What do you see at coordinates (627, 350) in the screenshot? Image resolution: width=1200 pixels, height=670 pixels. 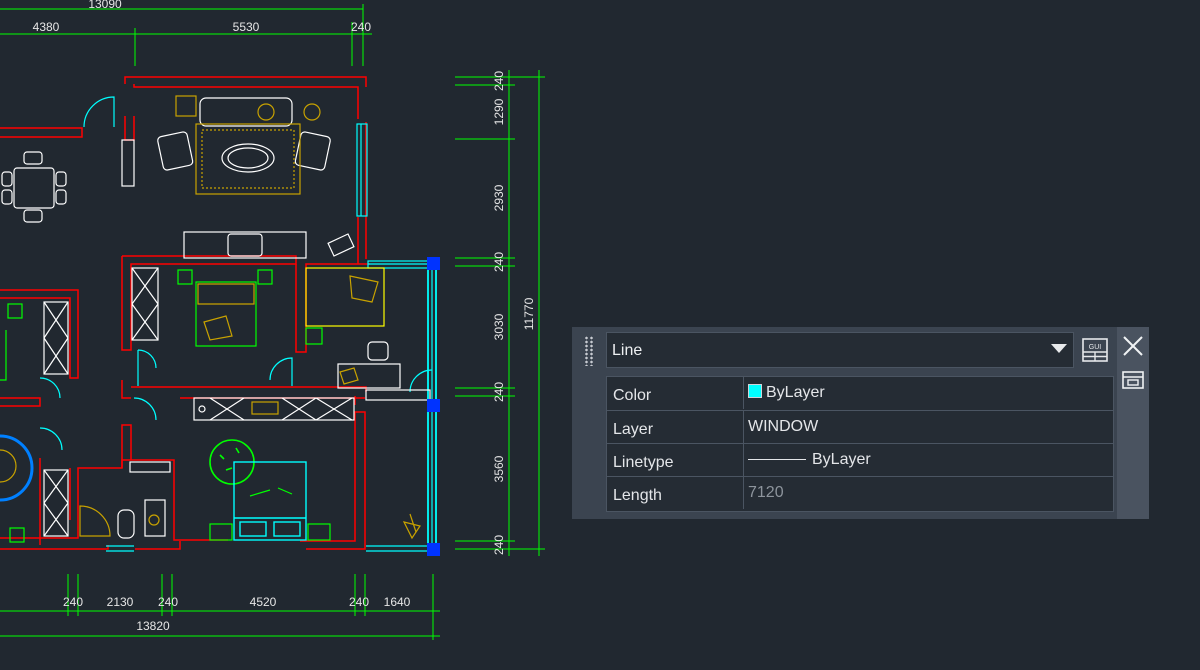 I see `selection-value: Line` at bounding box center [627, 350].